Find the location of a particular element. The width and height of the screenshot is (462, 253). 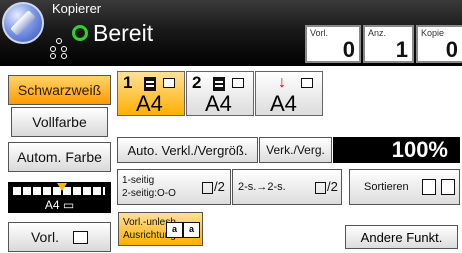

bypass-tray-icon: ↓ is located at coordinates (282, 82).